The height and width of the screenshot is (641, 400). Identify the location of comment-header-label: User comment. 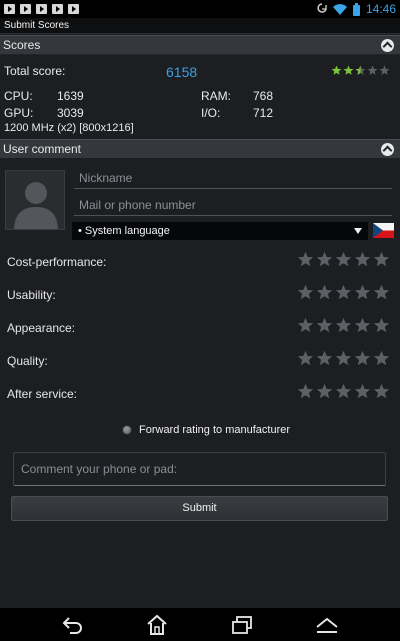
(42, 149).